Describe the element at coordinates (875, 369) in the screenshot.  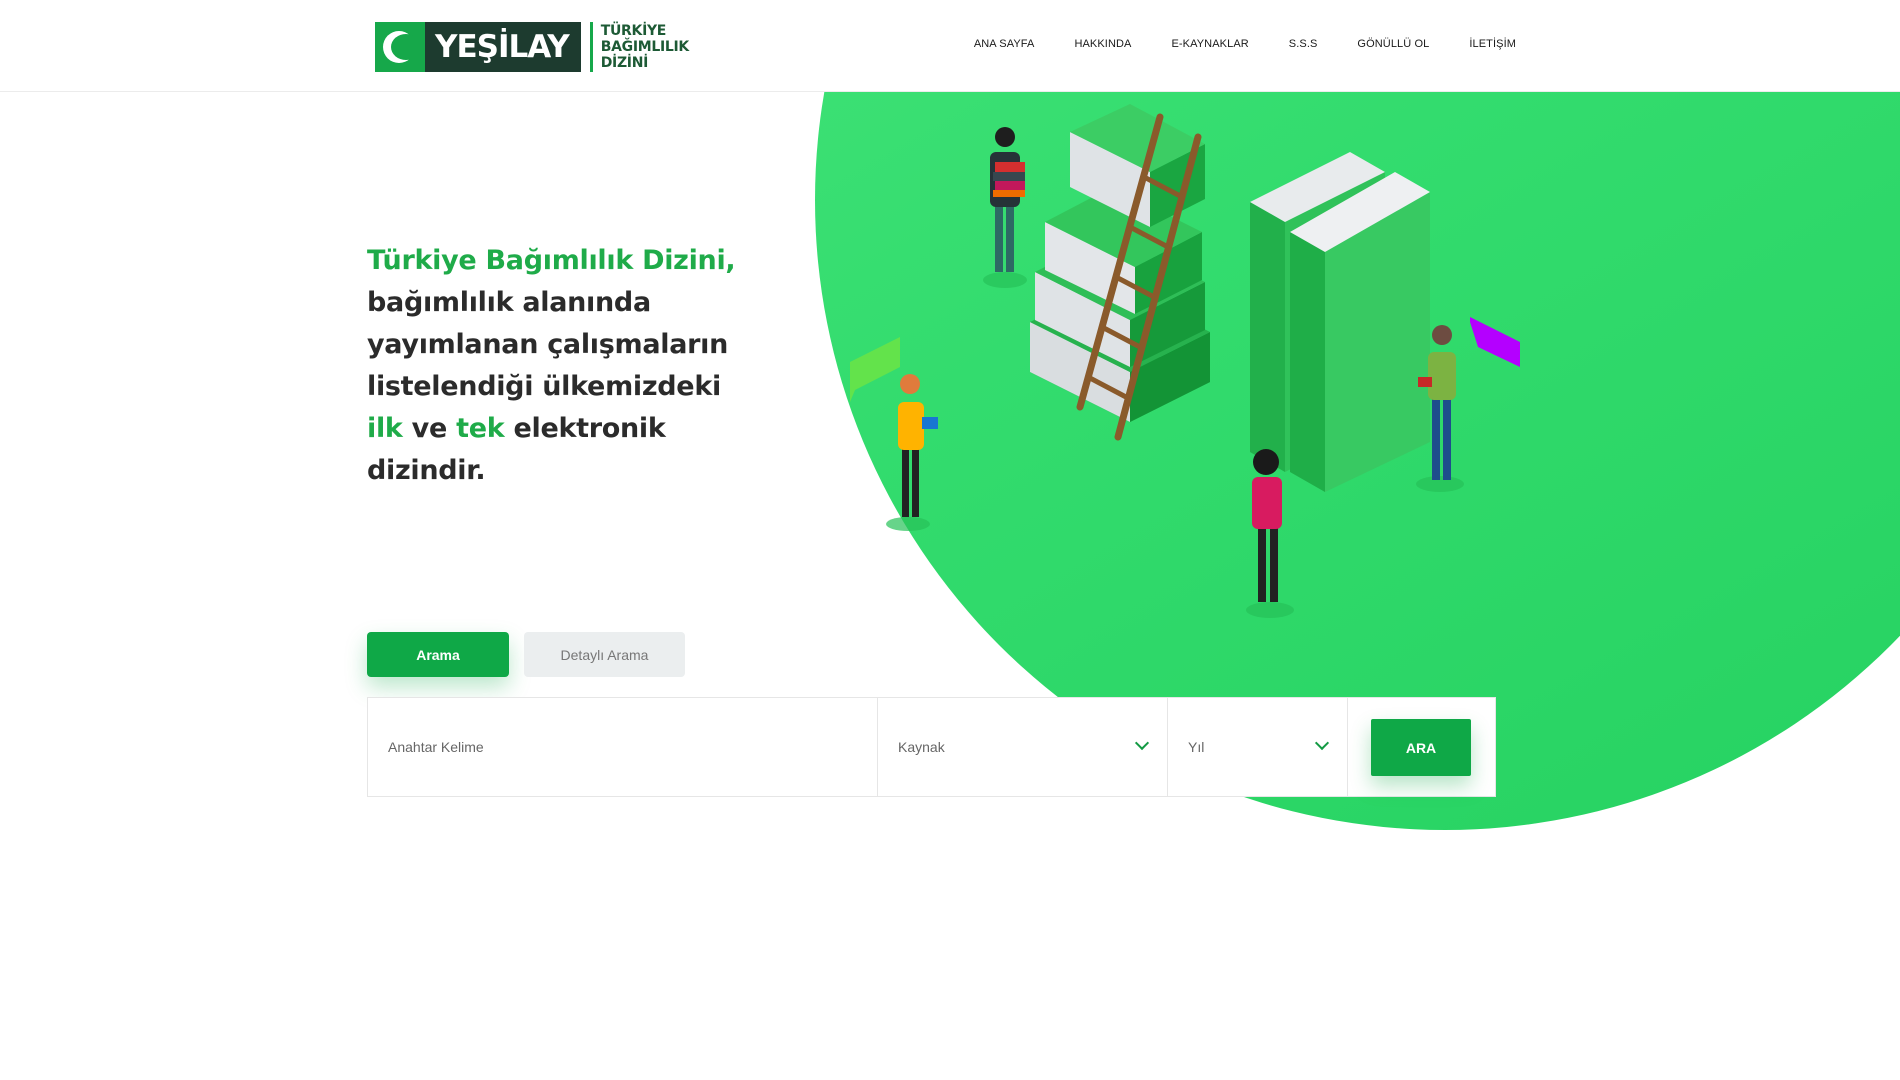
I see `speech-bubble-green-icon` at that location.